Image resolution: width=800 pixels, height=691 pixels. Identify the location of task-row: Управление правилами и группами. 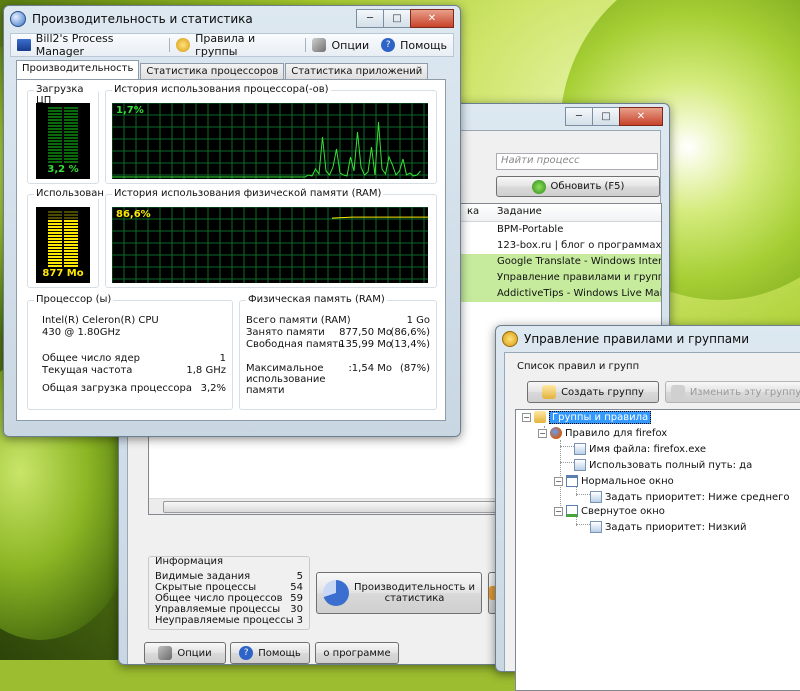
(577, 278).